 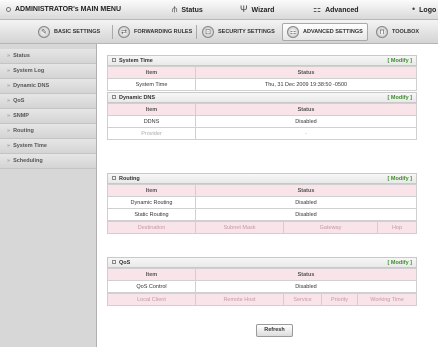 I want to click on wand-icon: Ψ, so click(x=244, y=9).